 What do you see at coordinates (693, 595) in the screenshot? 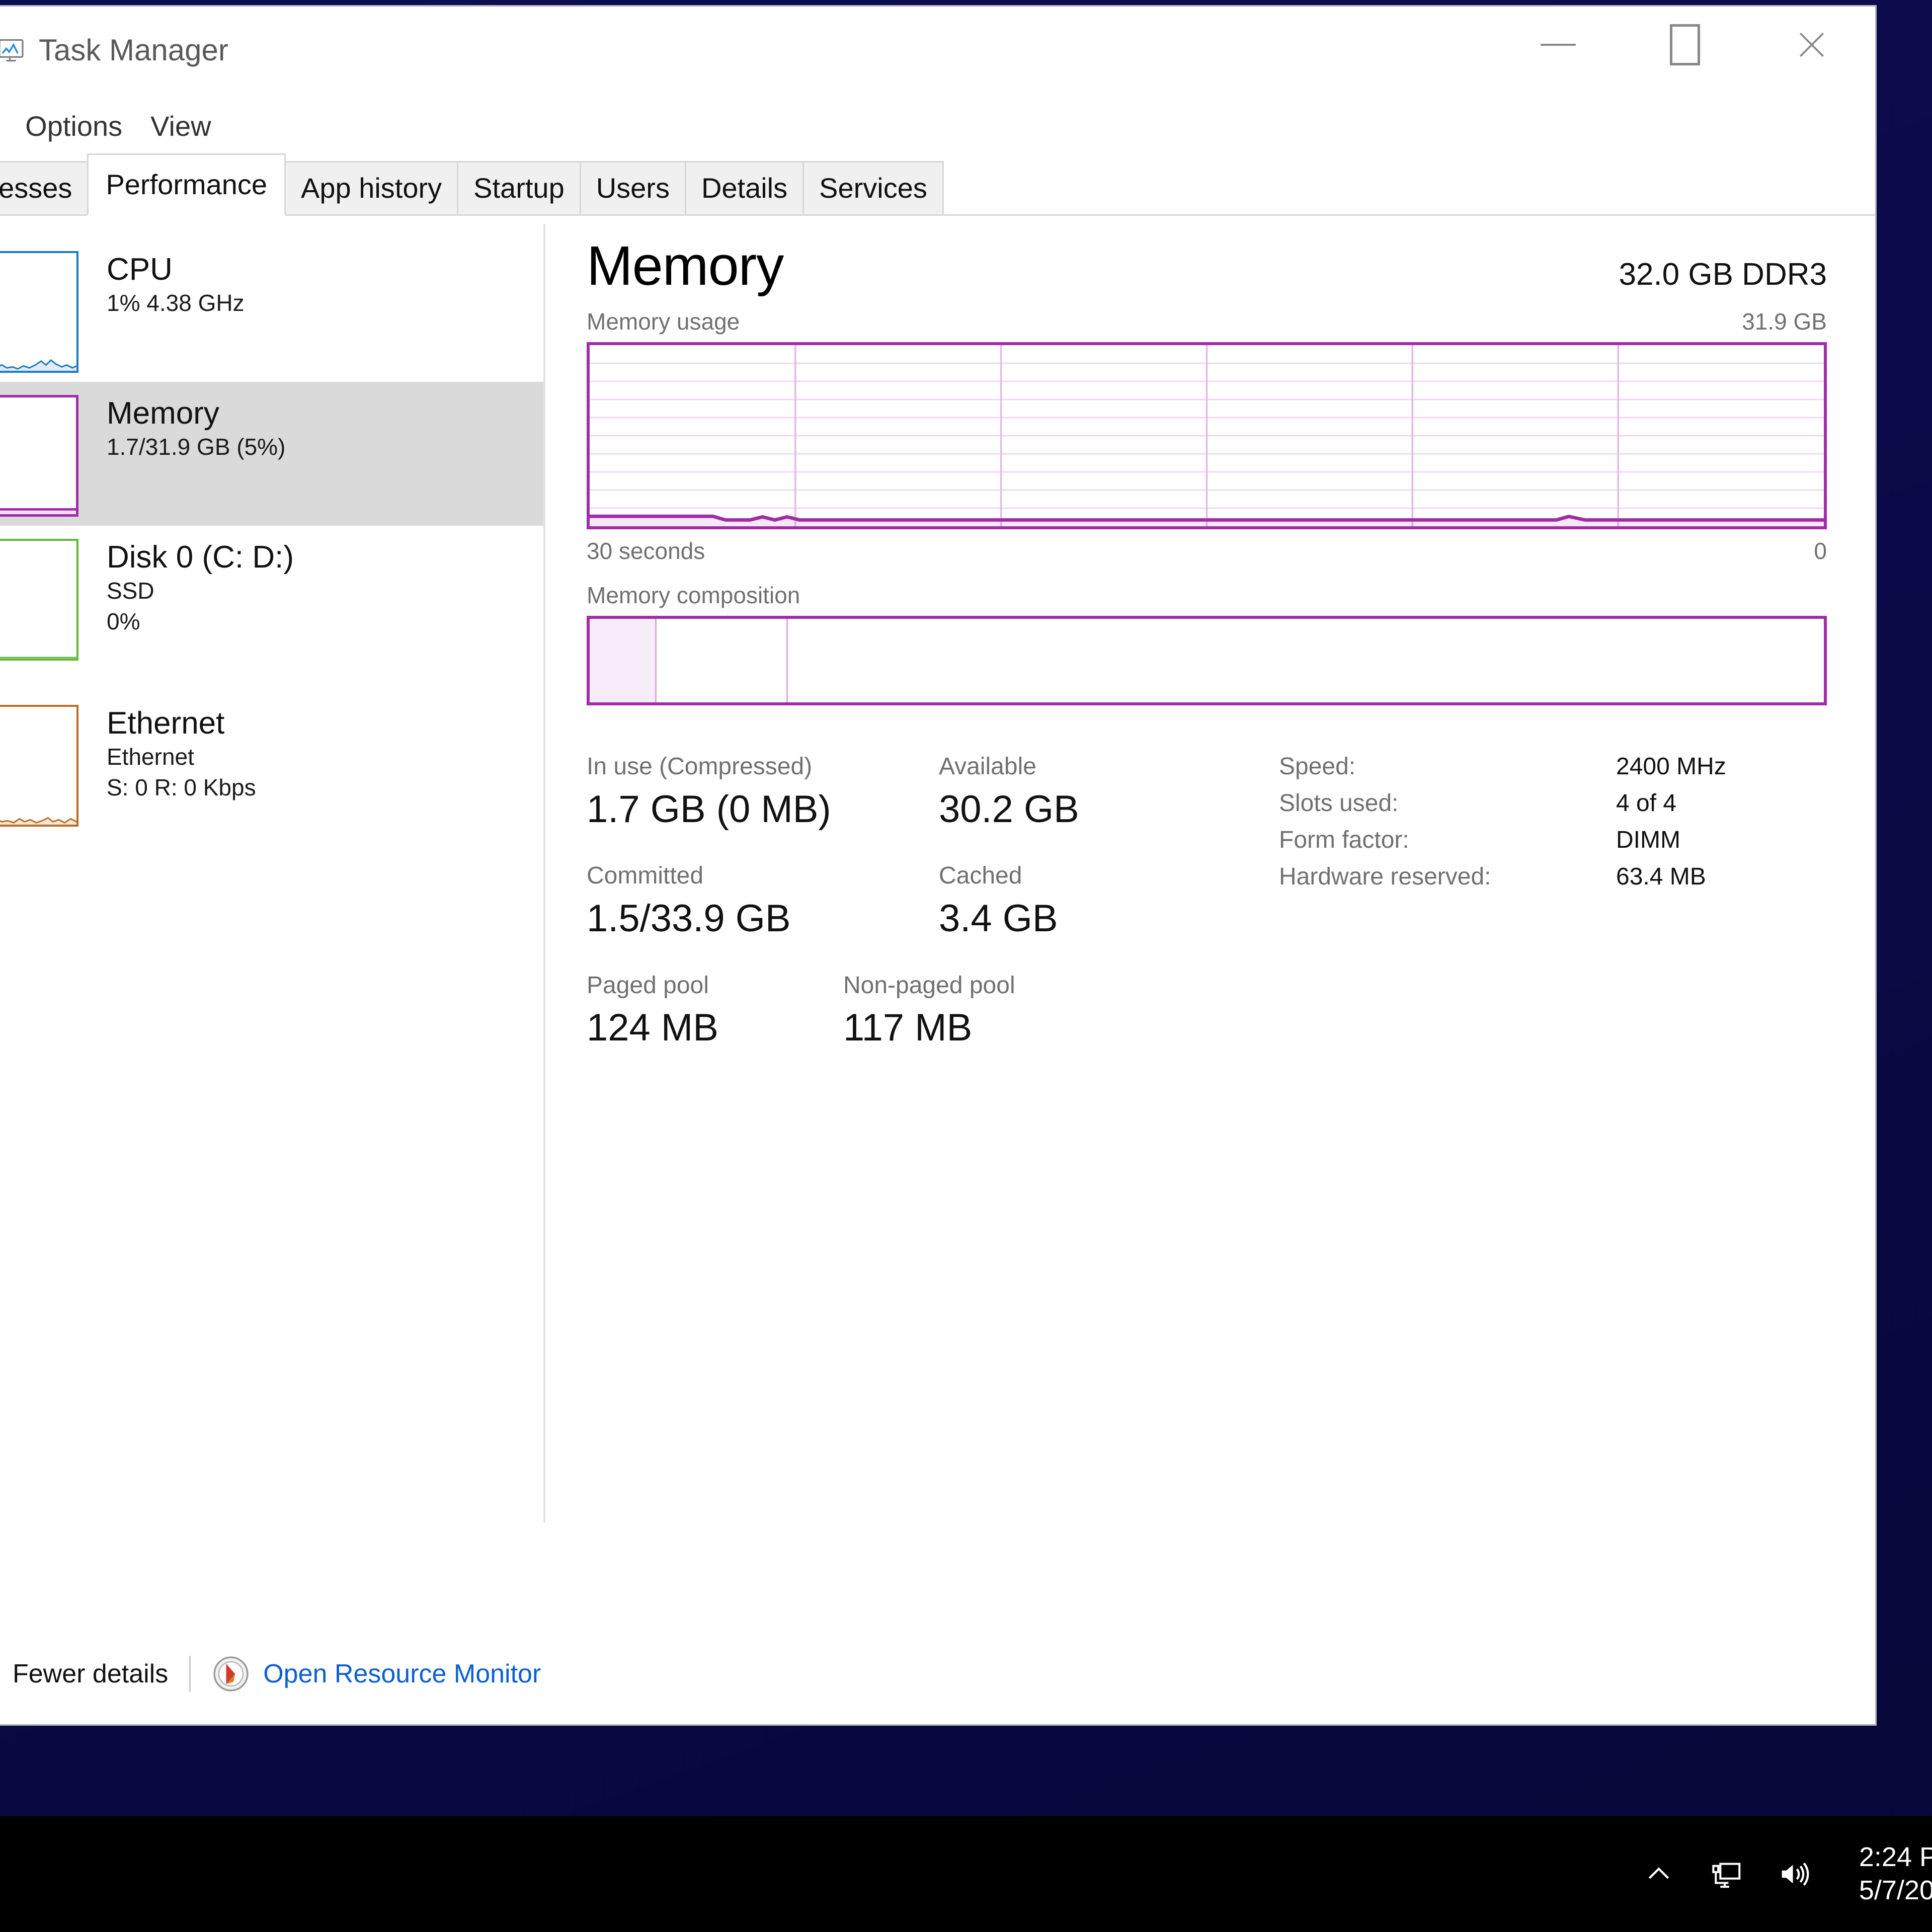
I see `composition-title: Memory composition` at bounding box center [693, 595].